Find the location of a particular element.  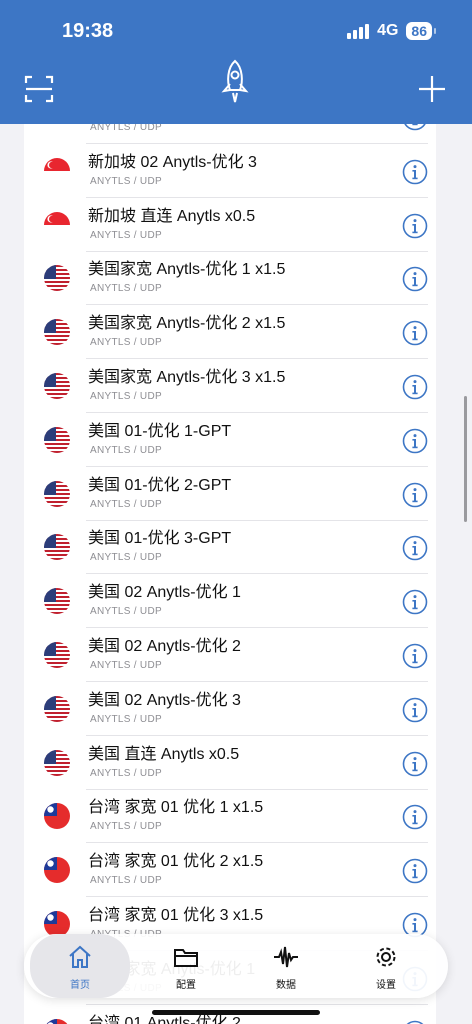

proxy-name: 美国 02 Anytls-优化 2 is located at coordinates (164, 646).